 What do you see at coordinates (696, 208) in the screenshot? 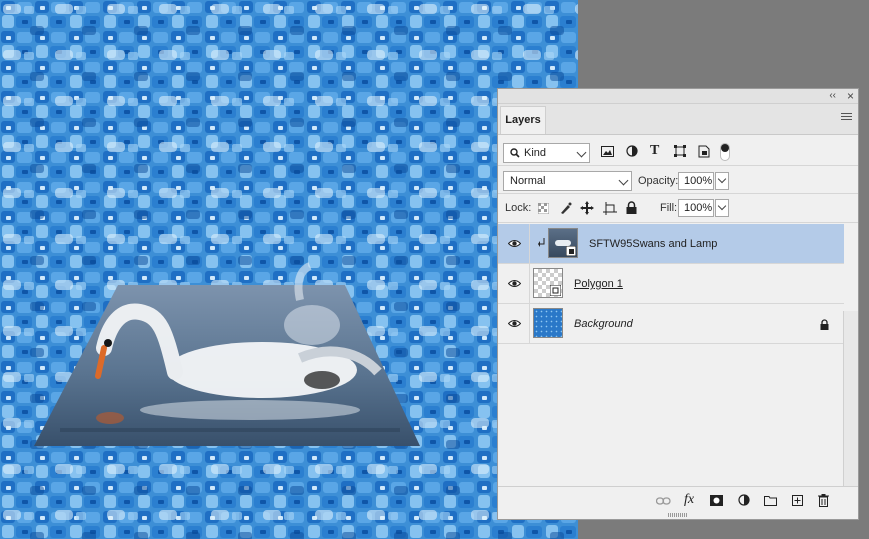
I see `fill-input: 100%` at bounding box center [696, 208].